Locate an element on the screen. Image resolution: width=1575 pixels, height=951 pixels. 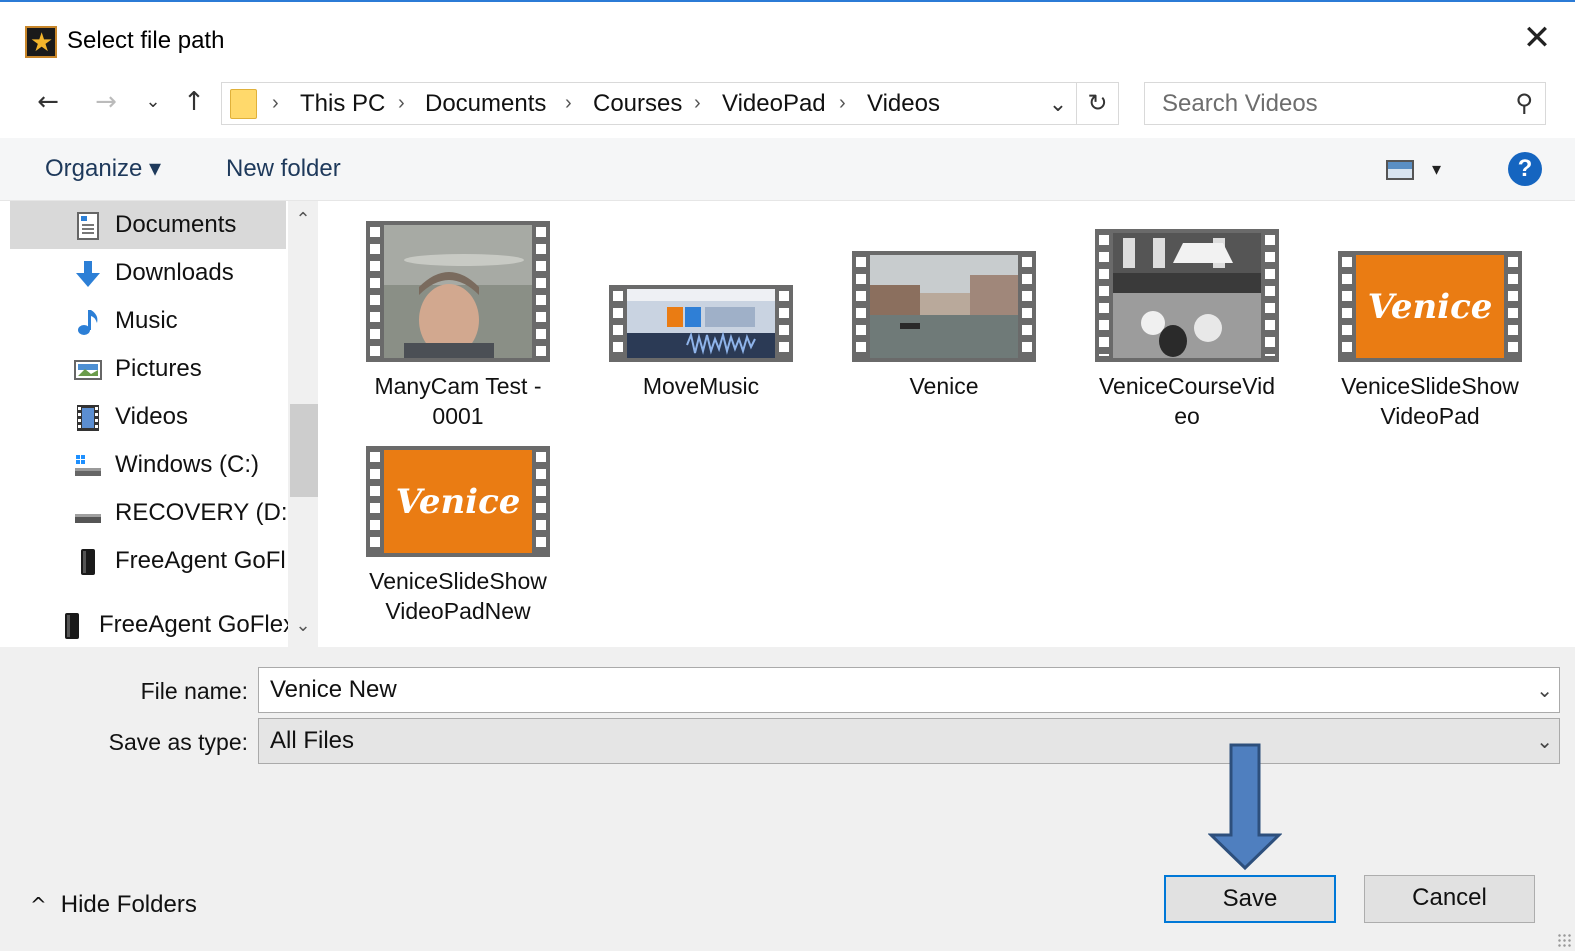
sidebar-item-recovery-d: RECOVERY (D:) is located at coordinates (148, 513).